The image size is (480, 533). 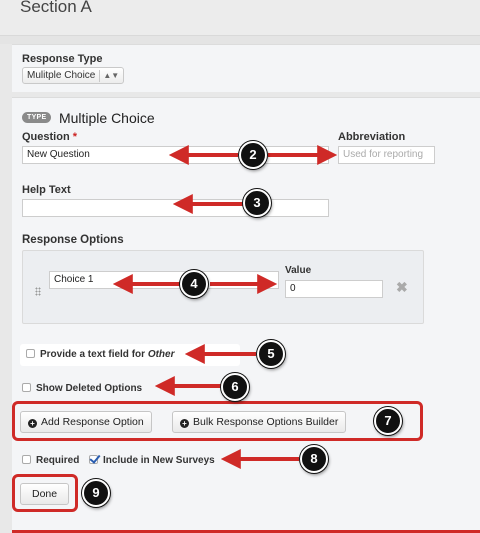 I want to click on response-options-box: Choice 1 Value 0 ✖, so click(x=223, y=287).